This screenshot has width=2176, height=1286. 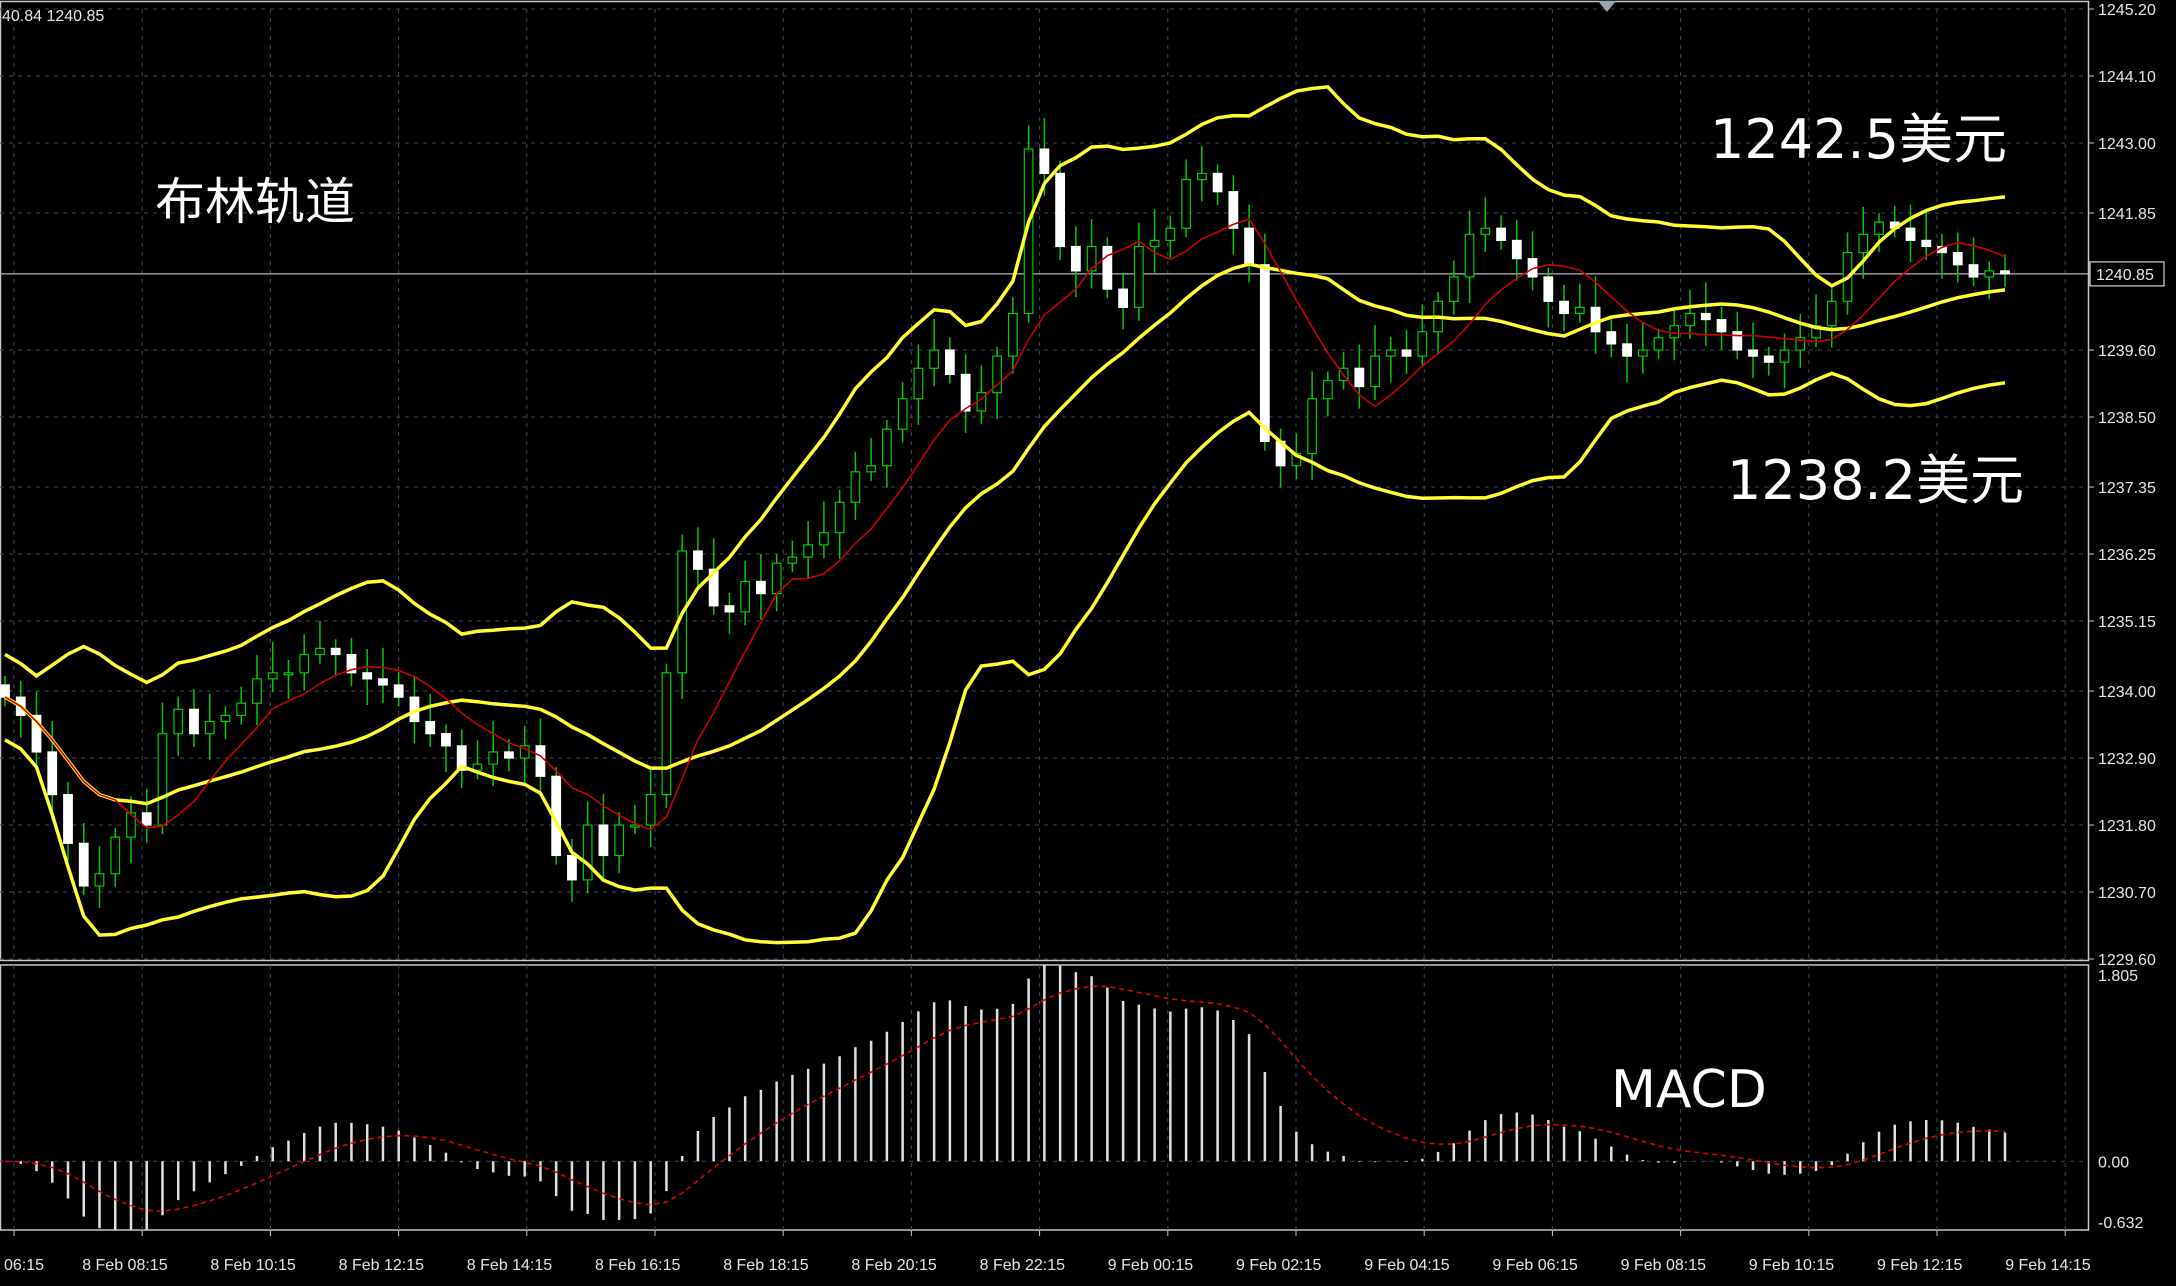 What do you see at coordinates (1607, 6) in the screenshot?
I see `scroll-marker-icon` at bounding box center [1607, 6].